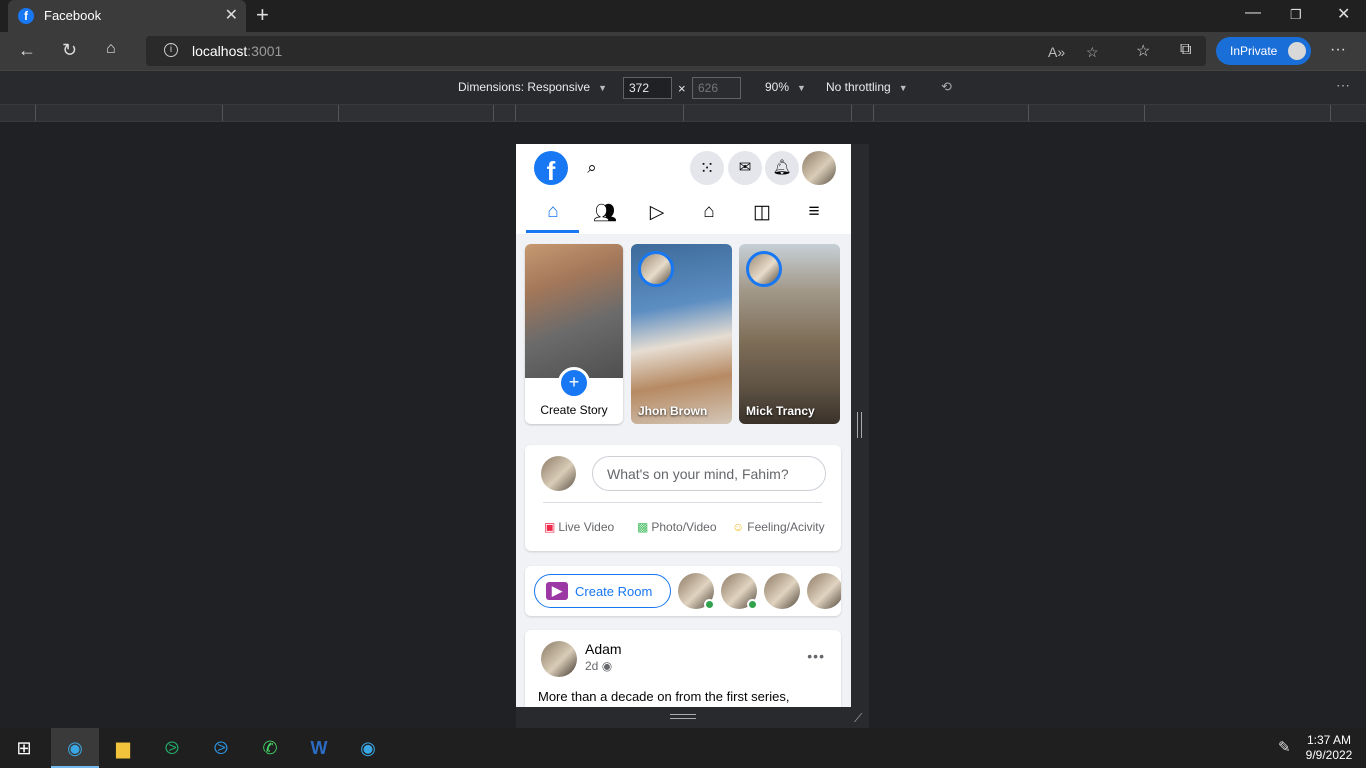 The image size is (1366, 768). What do you see at coordinates (681, 334) in the screenshot?
I see `story-card: Jhon Brown` at bounding box center [681, 334].